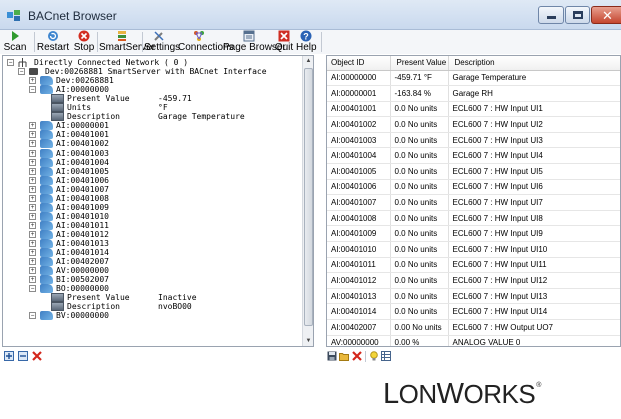 Image resolution: width=621 pixels, height=419 pixels. Describe the element at coordinates (15, 42) in the screenshot. I see `scan-button: Scan` at that location.